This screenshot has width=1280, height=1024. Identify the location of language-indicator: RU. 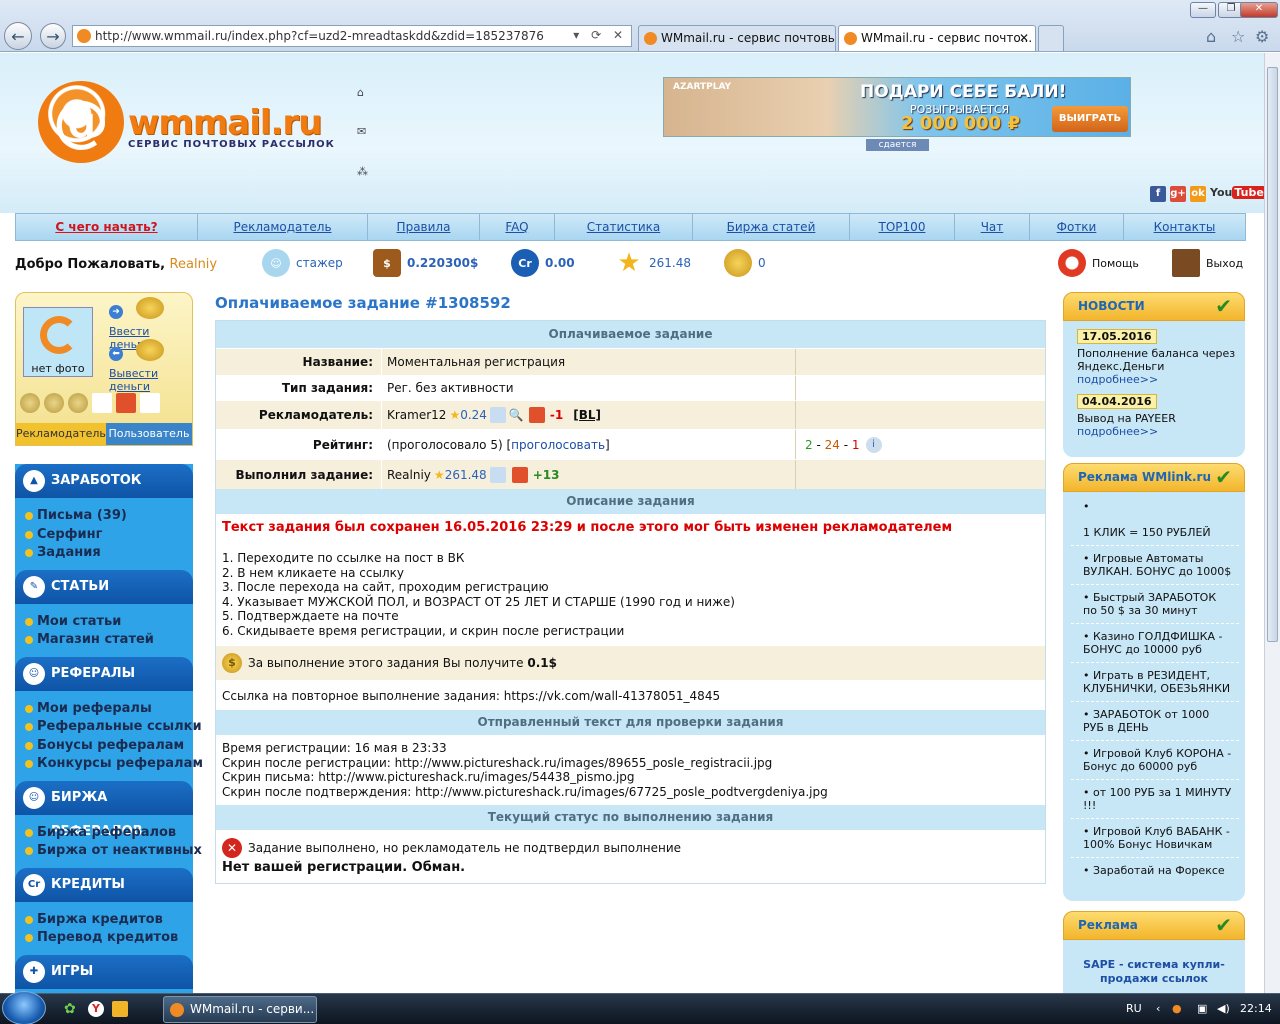
(1134, 1008).